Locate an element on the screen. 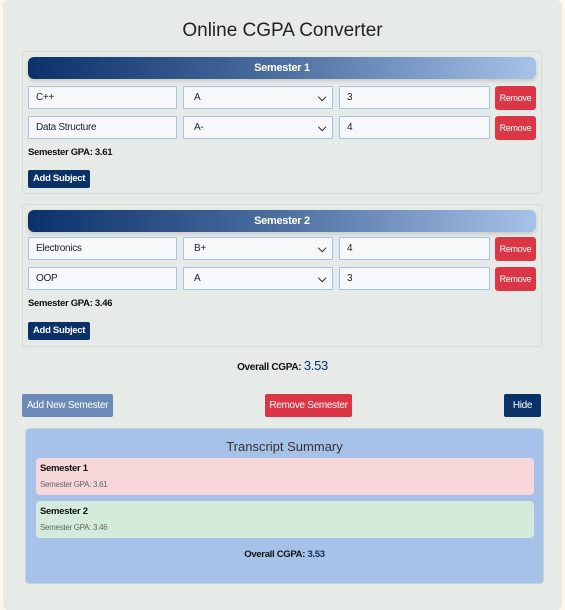 This screenshot has width=565, height=610. hide-button: Hide is located at coordinates (522, 405).